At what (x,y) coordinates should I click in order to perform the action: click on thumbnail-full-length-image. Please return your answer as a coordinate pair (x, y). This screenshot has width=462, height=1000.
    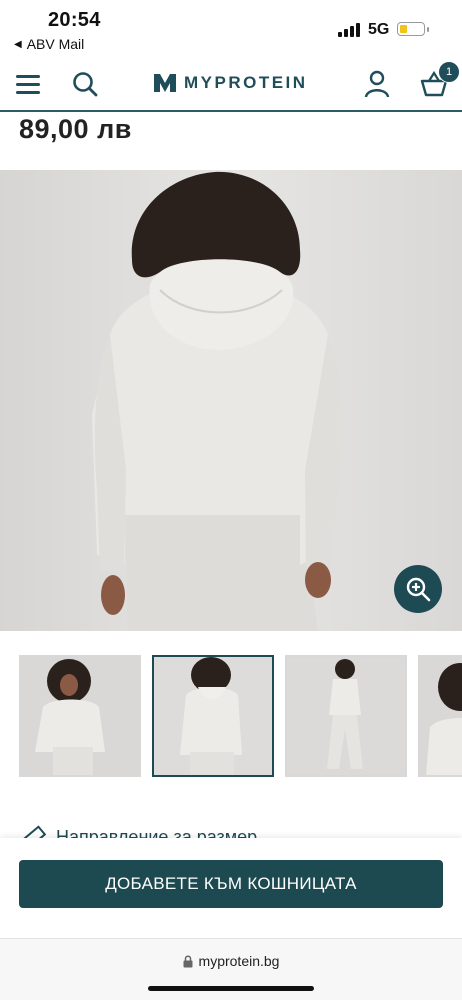
    Looking at the image, I should click on (346, 716).